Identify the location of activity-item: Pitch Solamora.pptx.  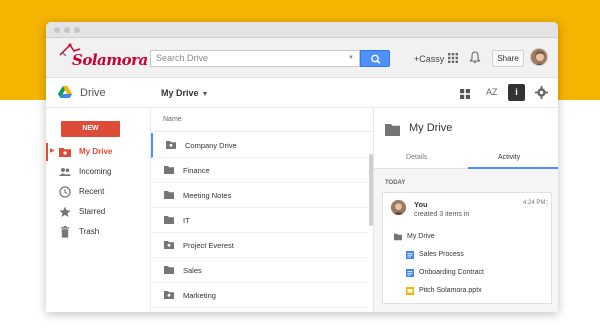
(468, 291).